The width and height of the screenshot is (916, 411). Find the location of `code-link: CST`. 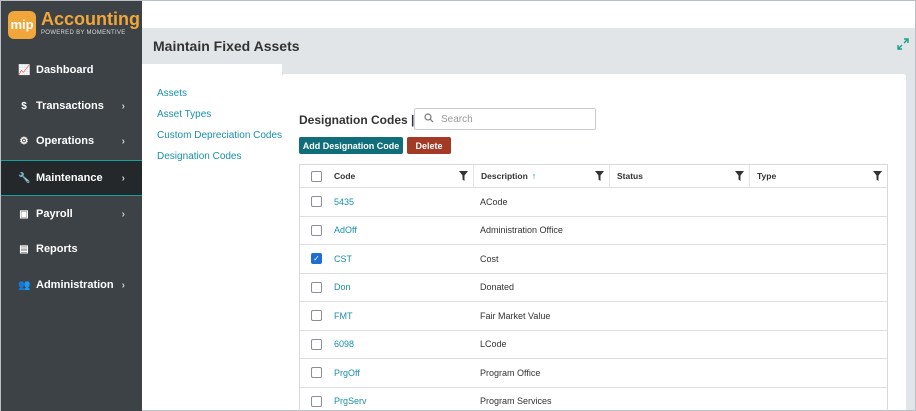

code-link: CST is located at coordinates (343, 259).